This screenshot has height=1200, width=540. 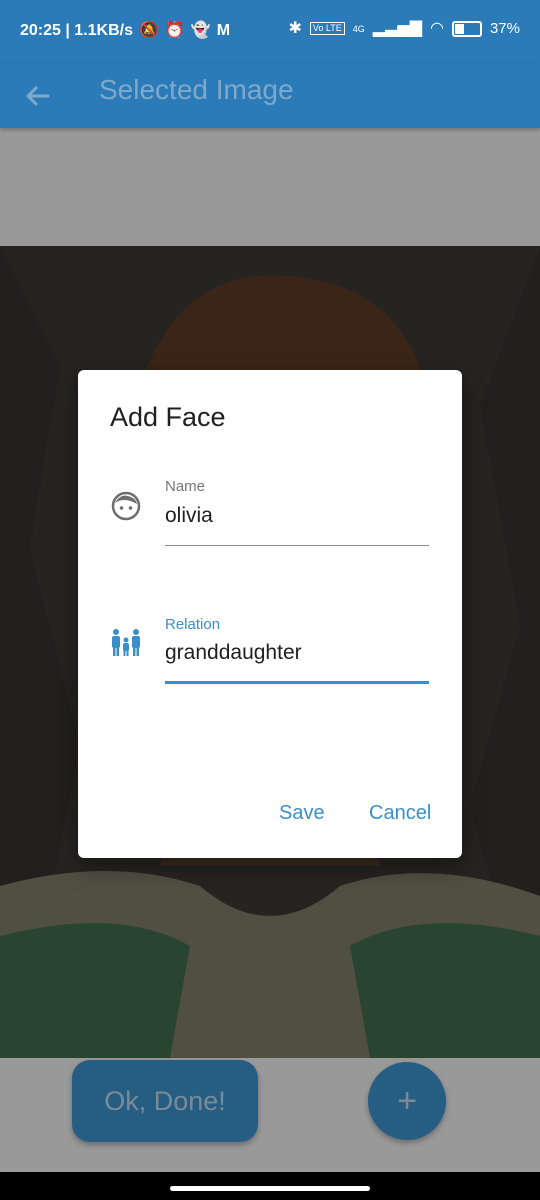 I want to click on battery-percent: 37%, so click(x=504, y=28).